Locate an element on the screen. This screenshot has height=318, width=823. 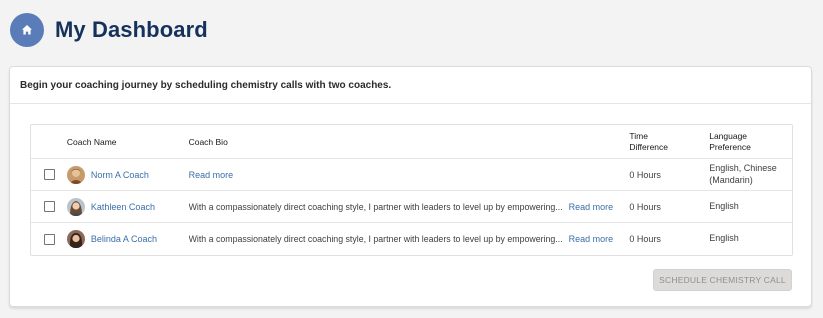
home-button is located at coordinates (27, 30).